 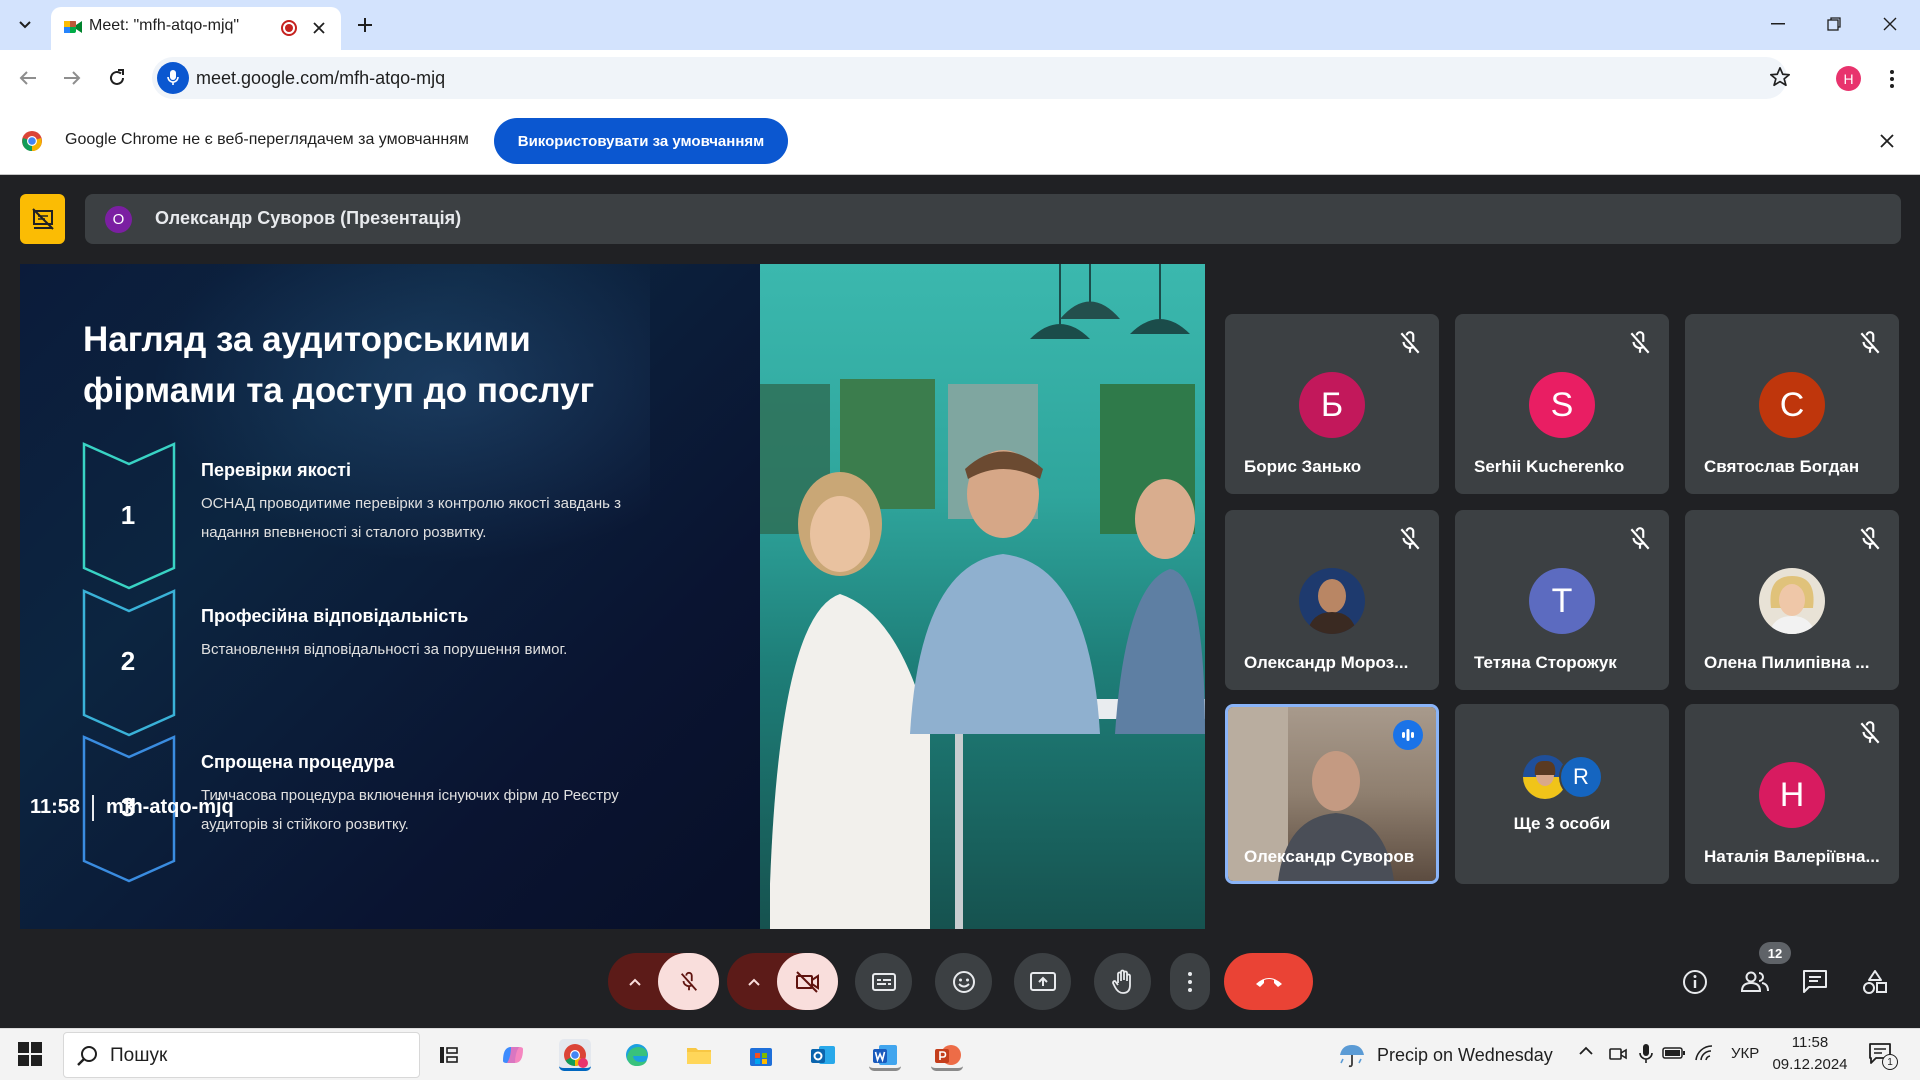 What do you see at coordinates (1887, 141) in the screenshot?
I see `infobar-close-button` at bounding box center [1887, 141].